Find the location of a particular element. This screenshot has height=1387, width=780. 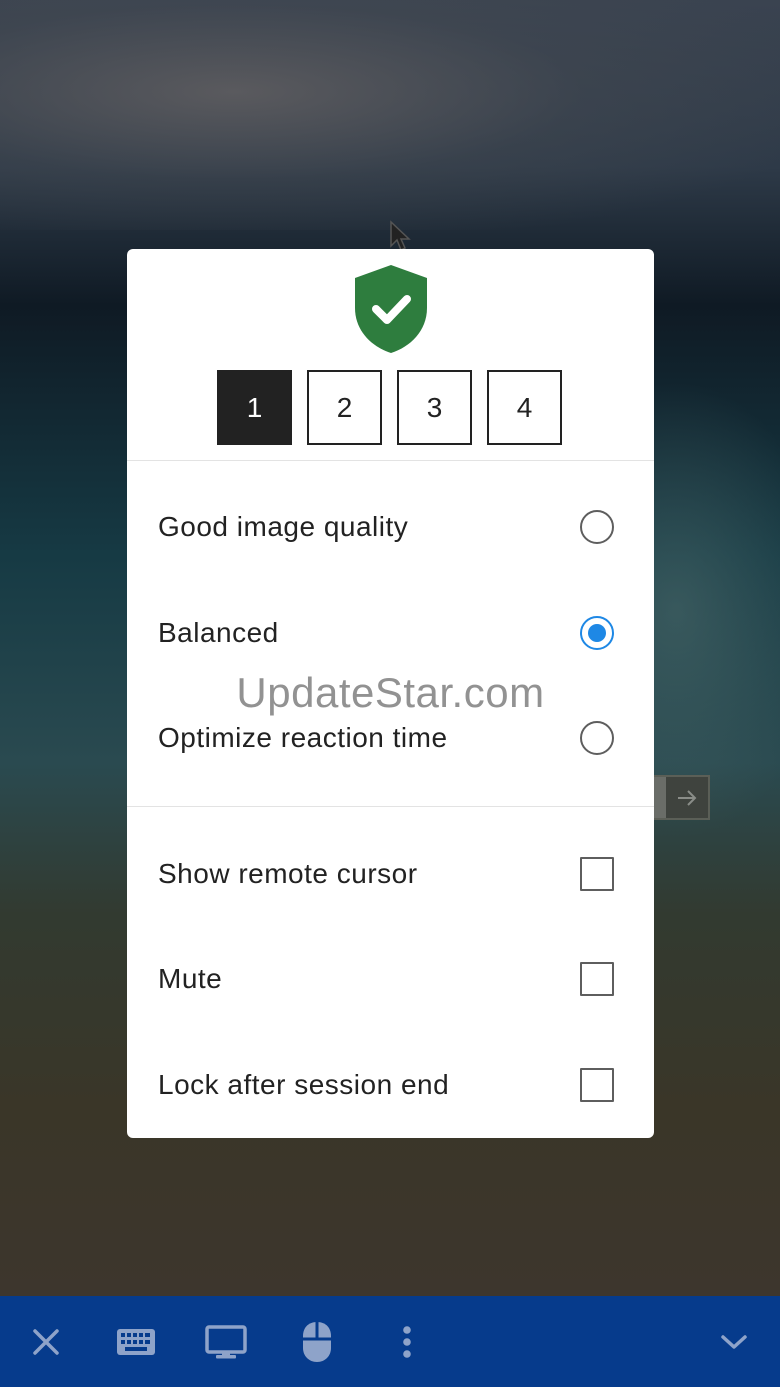

setting-label: Show remote cursor is located at coordinates (288, 873).